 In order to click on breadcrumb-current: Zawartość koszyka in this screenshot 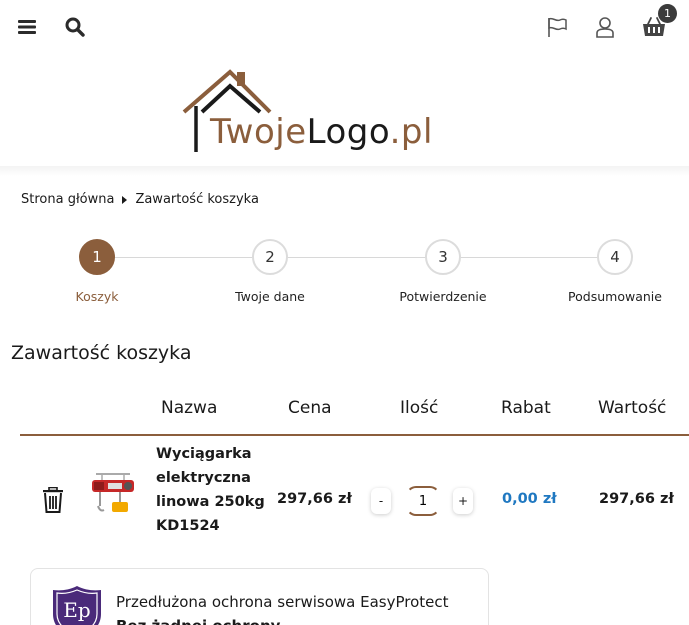, I will do `click(197, 199)`.